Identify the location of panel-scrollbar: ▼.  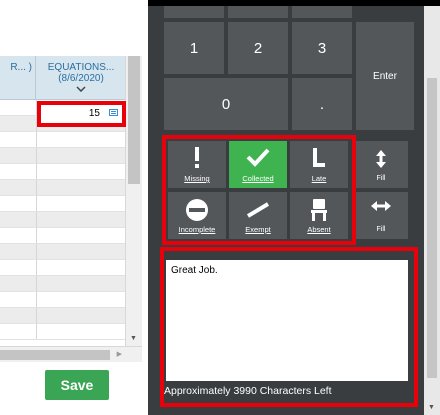
(432, 210).